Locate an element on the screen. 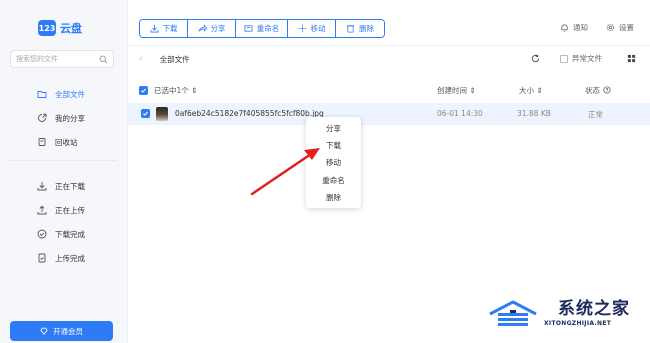  move-icon is located at coordinates (302, 28).